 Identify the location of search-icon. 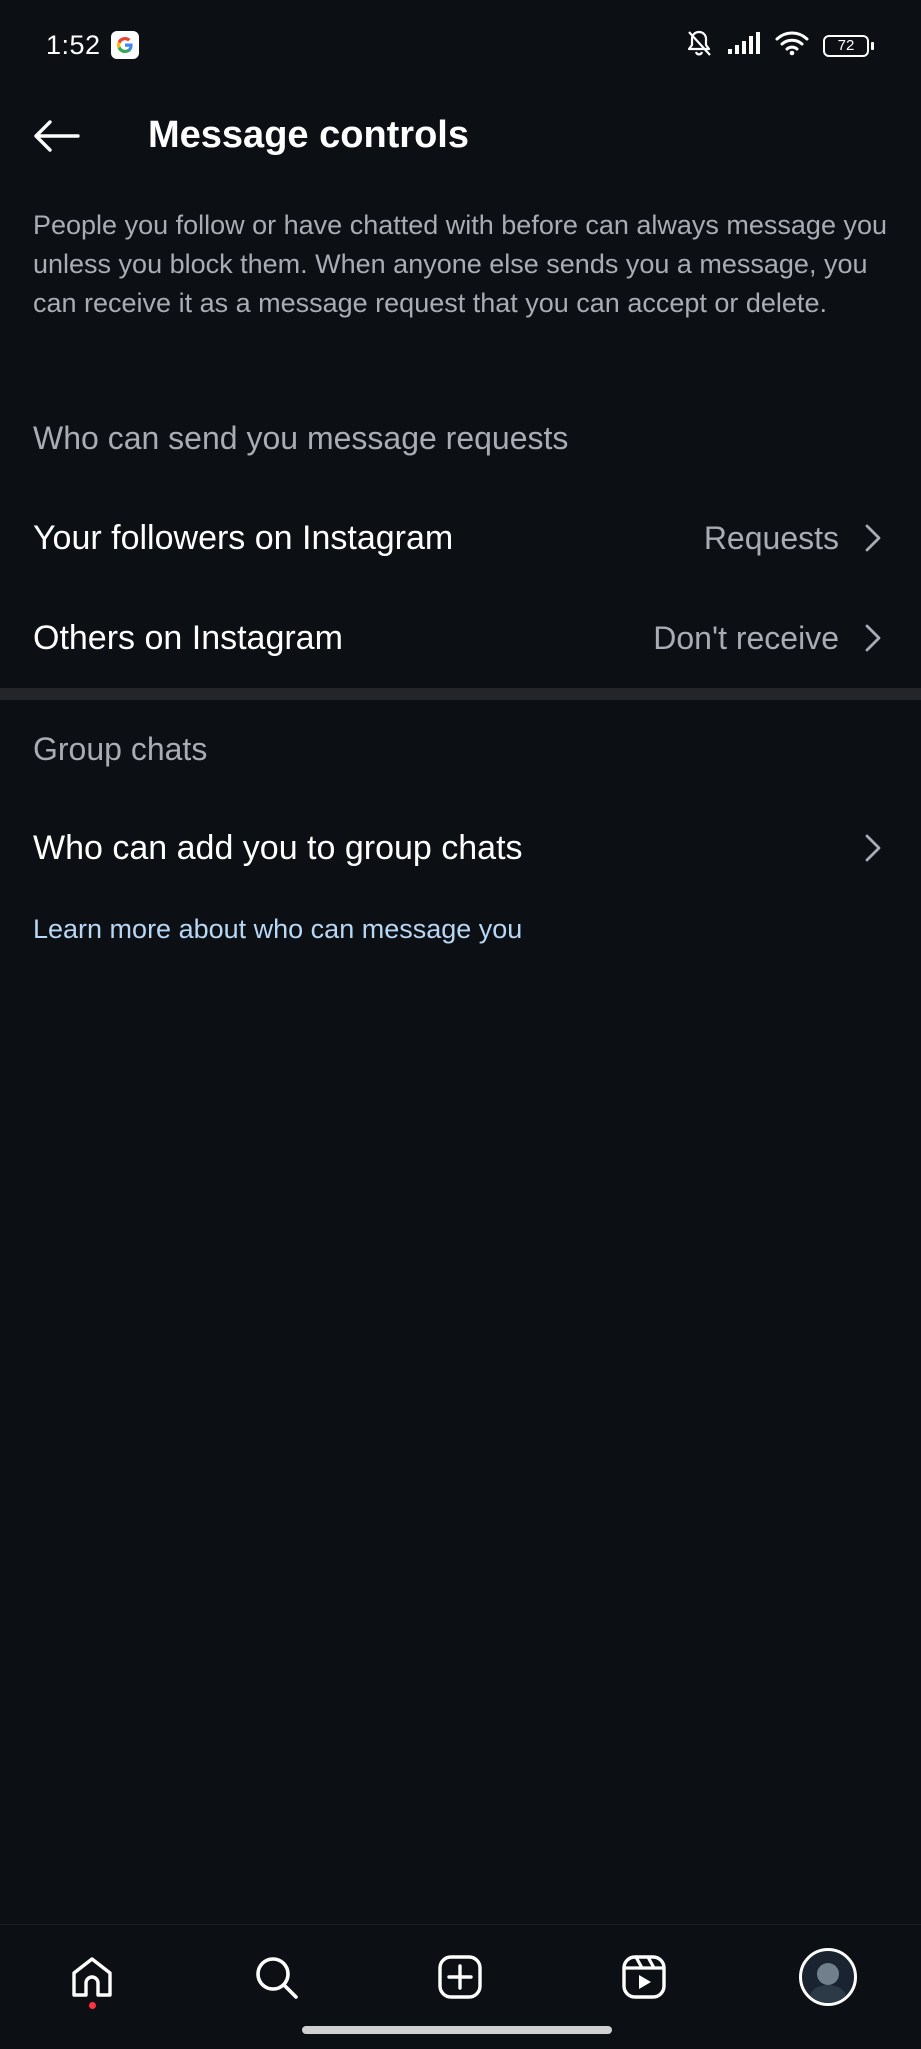
(277, 1978).